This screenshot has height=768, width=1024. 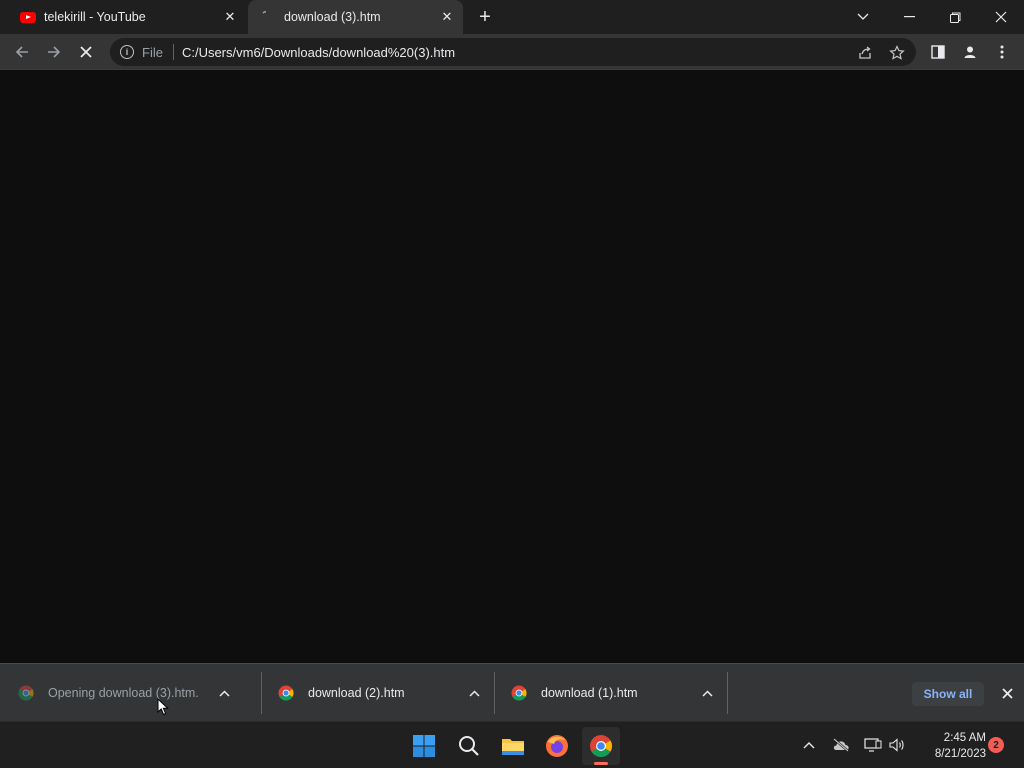 What do you see at coordinates (589, 693) in the screenshot?
I see `download-label: download (1).htm` at bounding box center [589, 693].